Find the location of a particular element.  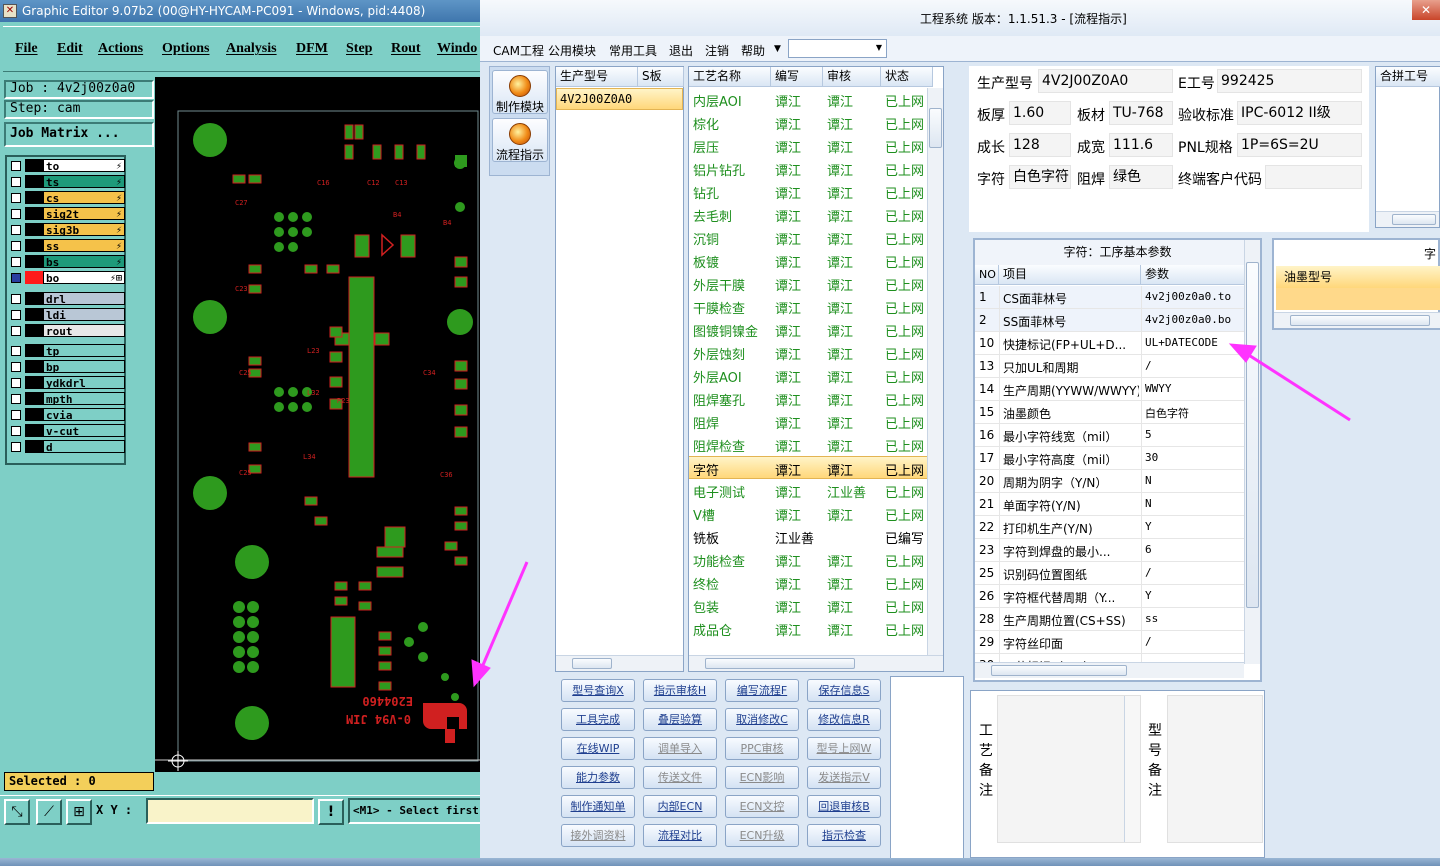

col-header-s-board: S板 is located at coordinates (661, 77).